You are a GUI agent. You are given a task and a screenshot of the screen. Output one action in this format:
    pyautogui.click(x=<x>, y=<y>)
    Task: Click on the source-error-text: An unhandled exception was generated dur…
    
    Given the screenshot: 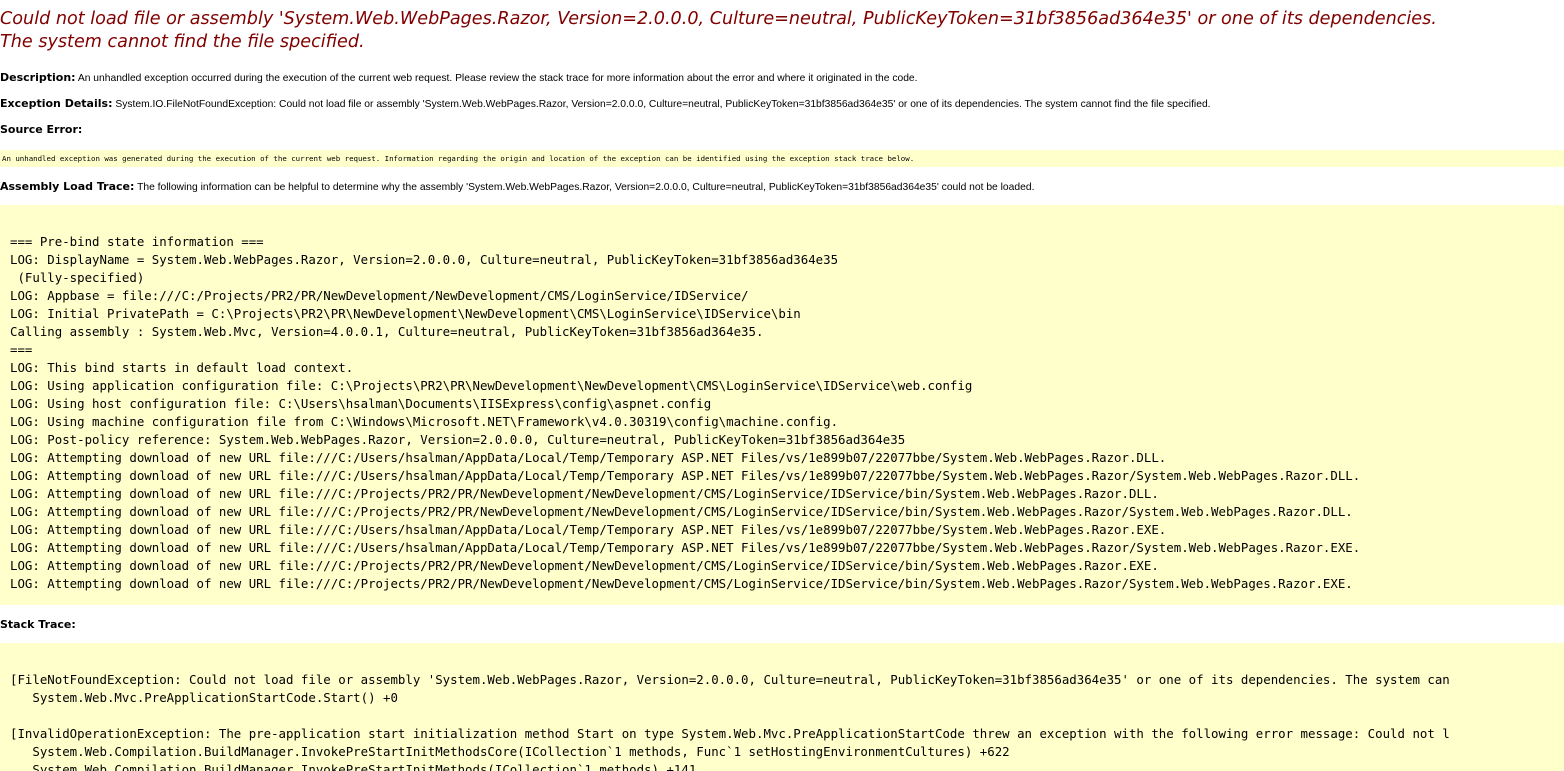 What is the action you would take?
    pyautogui.click(x=458, y=158)
    